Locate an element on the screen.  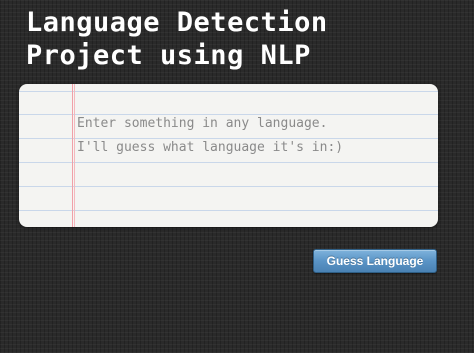
notepad-margin-line is located at coordinates (72, 155).